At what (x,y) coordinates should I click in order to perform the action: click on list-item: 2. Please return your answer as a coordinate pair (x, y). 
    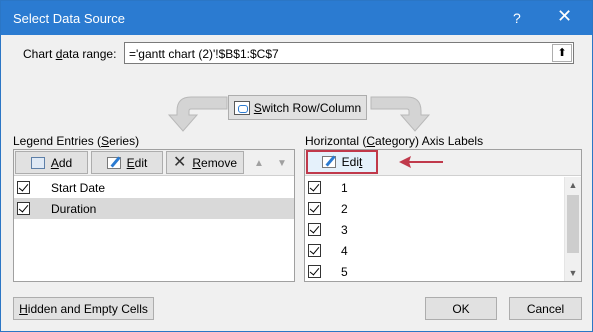
    Looking at the image, I should click on (434, 208).